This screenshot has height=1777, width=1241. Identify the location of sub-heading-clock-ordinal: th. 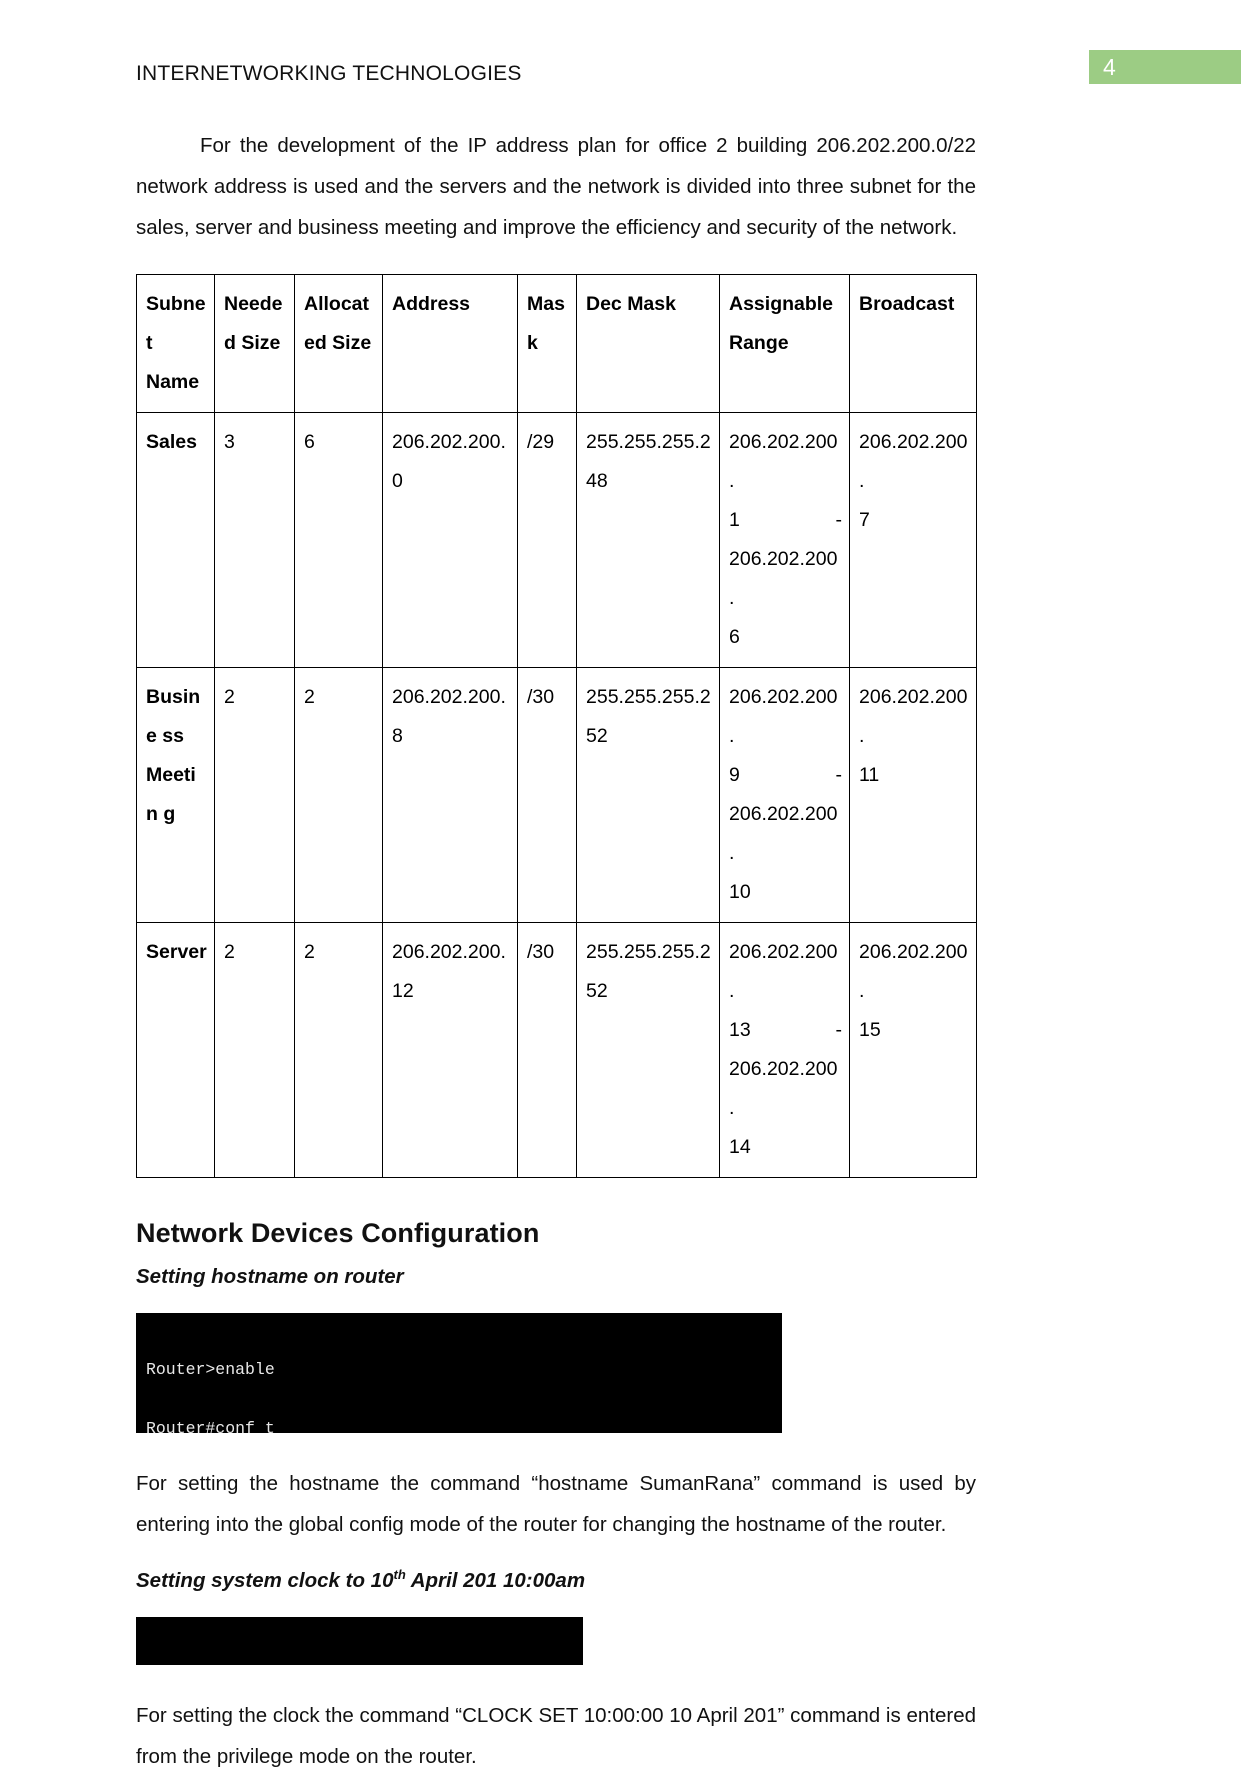
(399, 1575).